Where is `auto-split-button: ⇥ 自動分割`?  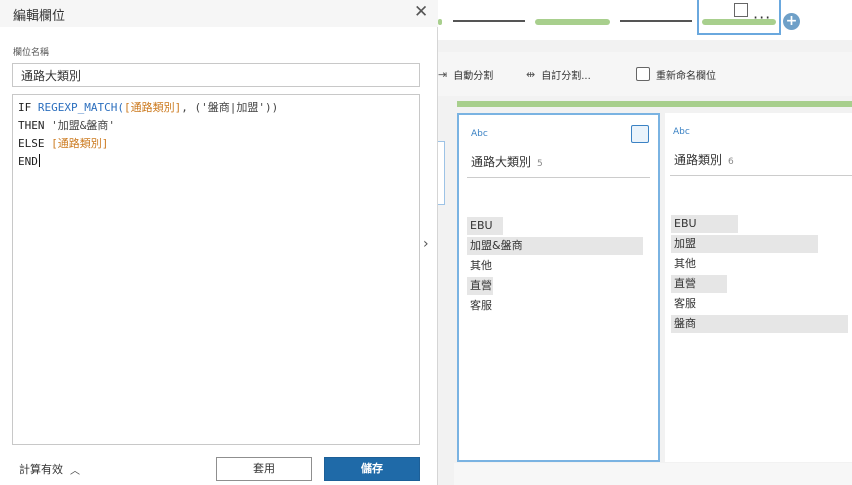
auto-split-button: ⇥ 自動分割 is located at coordinates (465, 74).